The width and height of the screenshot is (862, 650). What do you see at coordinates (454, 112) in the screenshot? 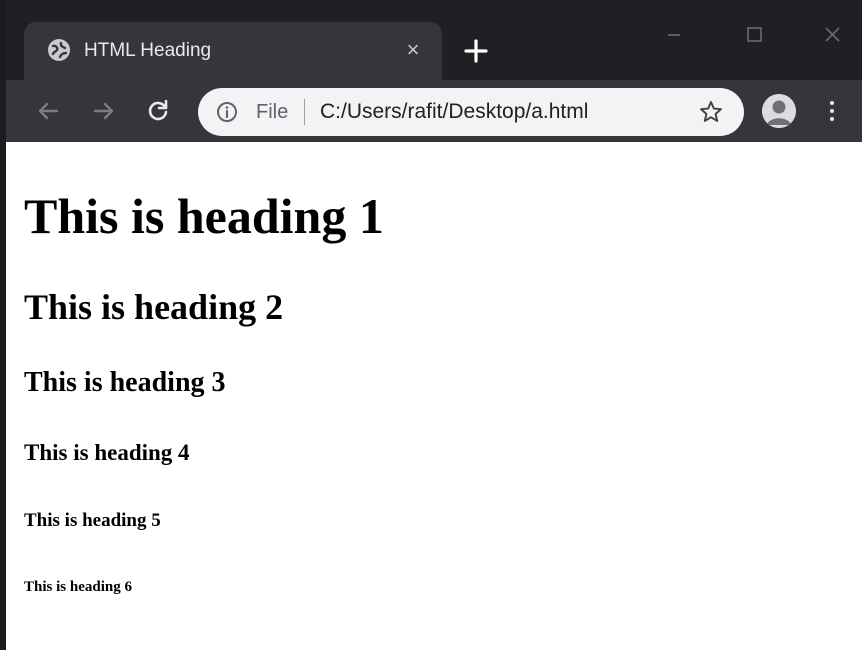
I see `url-text: C:/Users/rafit/Desktop/a.html` at bounding box center [454, 112].